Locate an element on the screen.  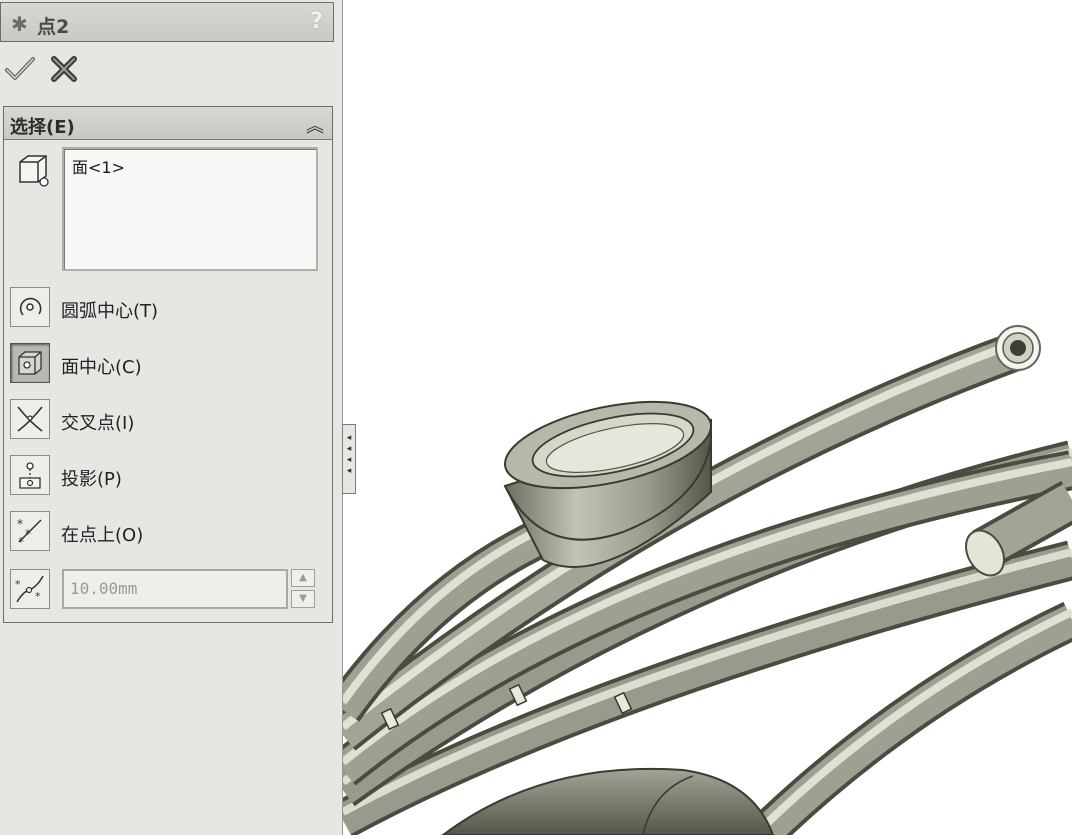
double-chevron-up-icon: ︽ is located at coordinates (315, 125).